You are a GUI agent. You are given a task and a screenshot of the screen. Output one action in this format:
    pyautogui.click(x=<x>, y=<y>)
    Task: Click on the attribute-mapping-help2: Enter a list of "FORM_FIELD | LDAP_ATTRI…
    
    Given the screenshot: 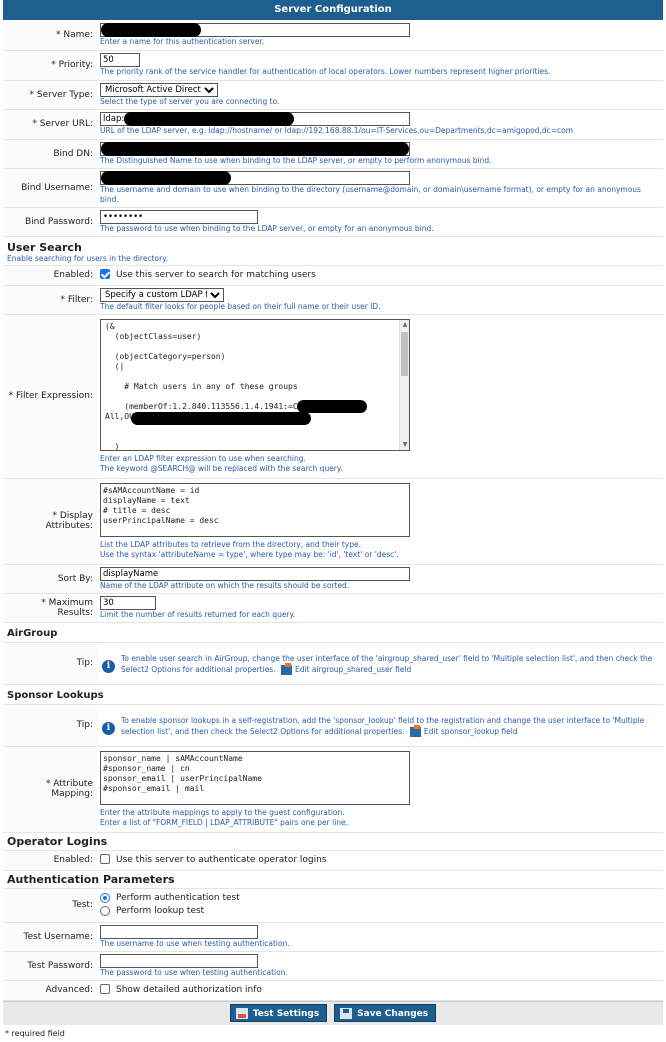 What is the action you would take?
    pyautogui.click(x=224, y=822)
    